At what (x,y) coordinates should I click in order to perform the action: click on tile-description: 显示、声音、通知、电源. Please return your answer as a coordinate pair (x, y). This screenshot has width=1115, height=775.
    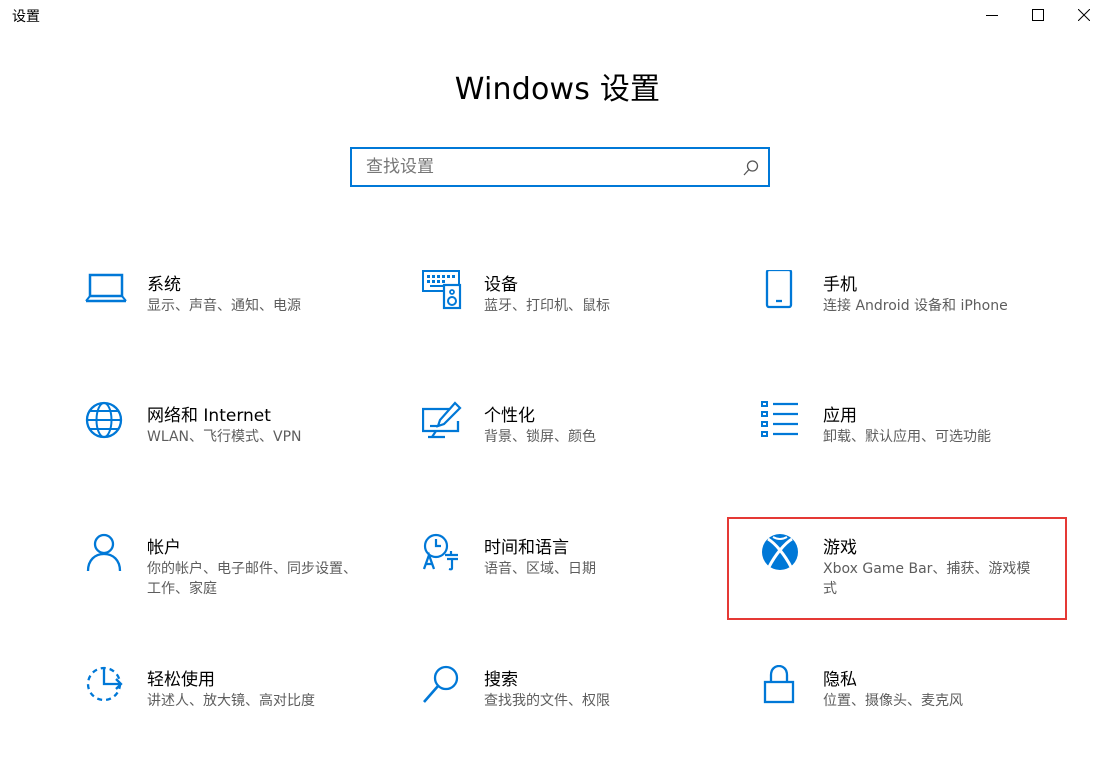
    Looking at the image, I should click on (224, 306).